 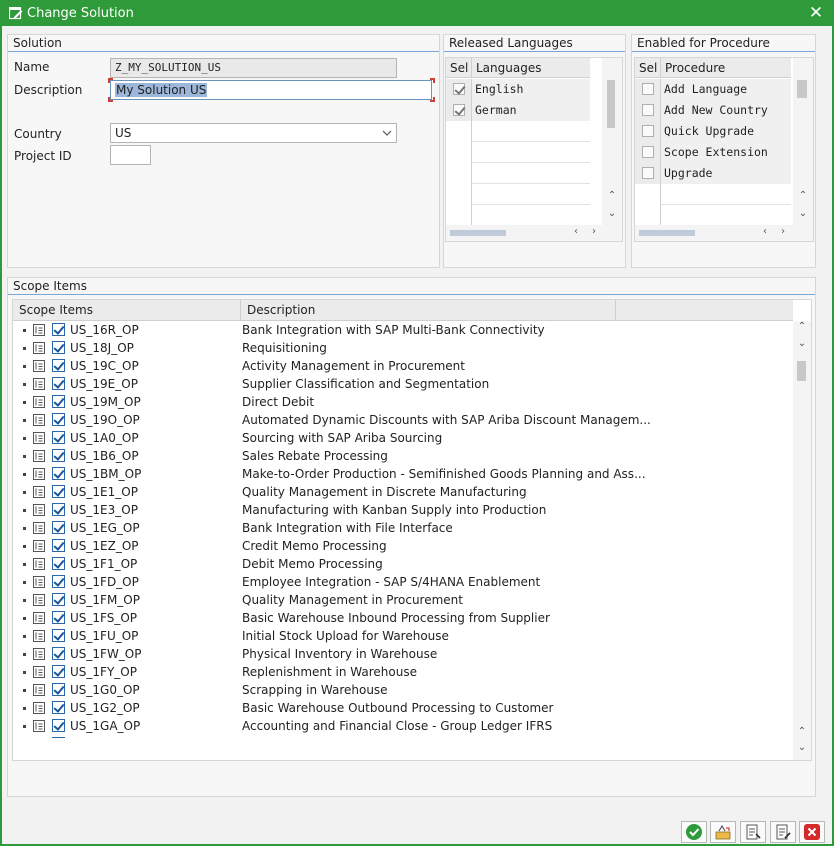 What do you see at coordinates (428, 310) in the screenshot?
I see `description-column-header: Description` at bounding box center [428, 310].